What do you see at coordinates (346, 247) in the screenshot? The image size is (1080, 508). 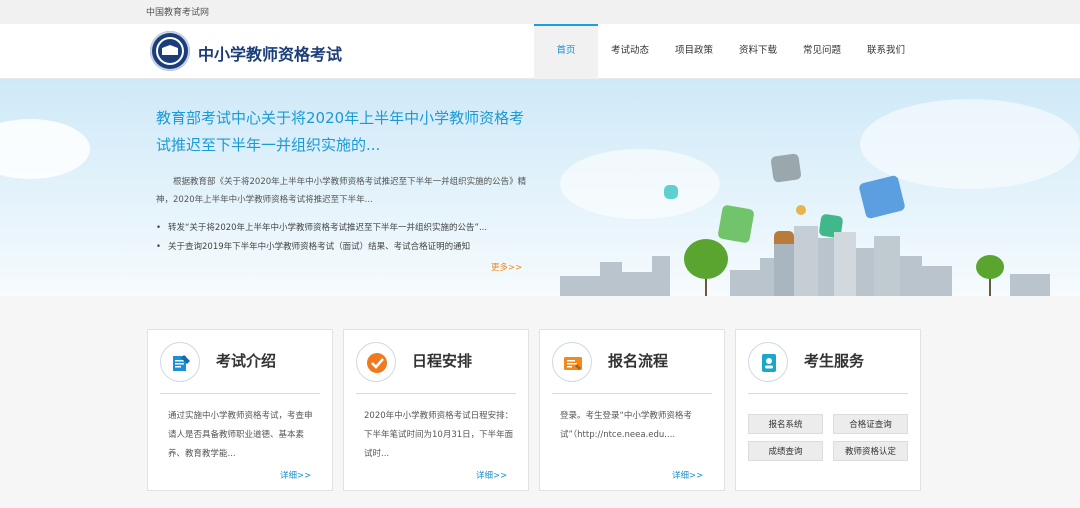 I see `news-item: 关于查询2019年下半年中小学教师资格考试（面试）结果、考试合格证明的通知` at bounding box center [346, 247].